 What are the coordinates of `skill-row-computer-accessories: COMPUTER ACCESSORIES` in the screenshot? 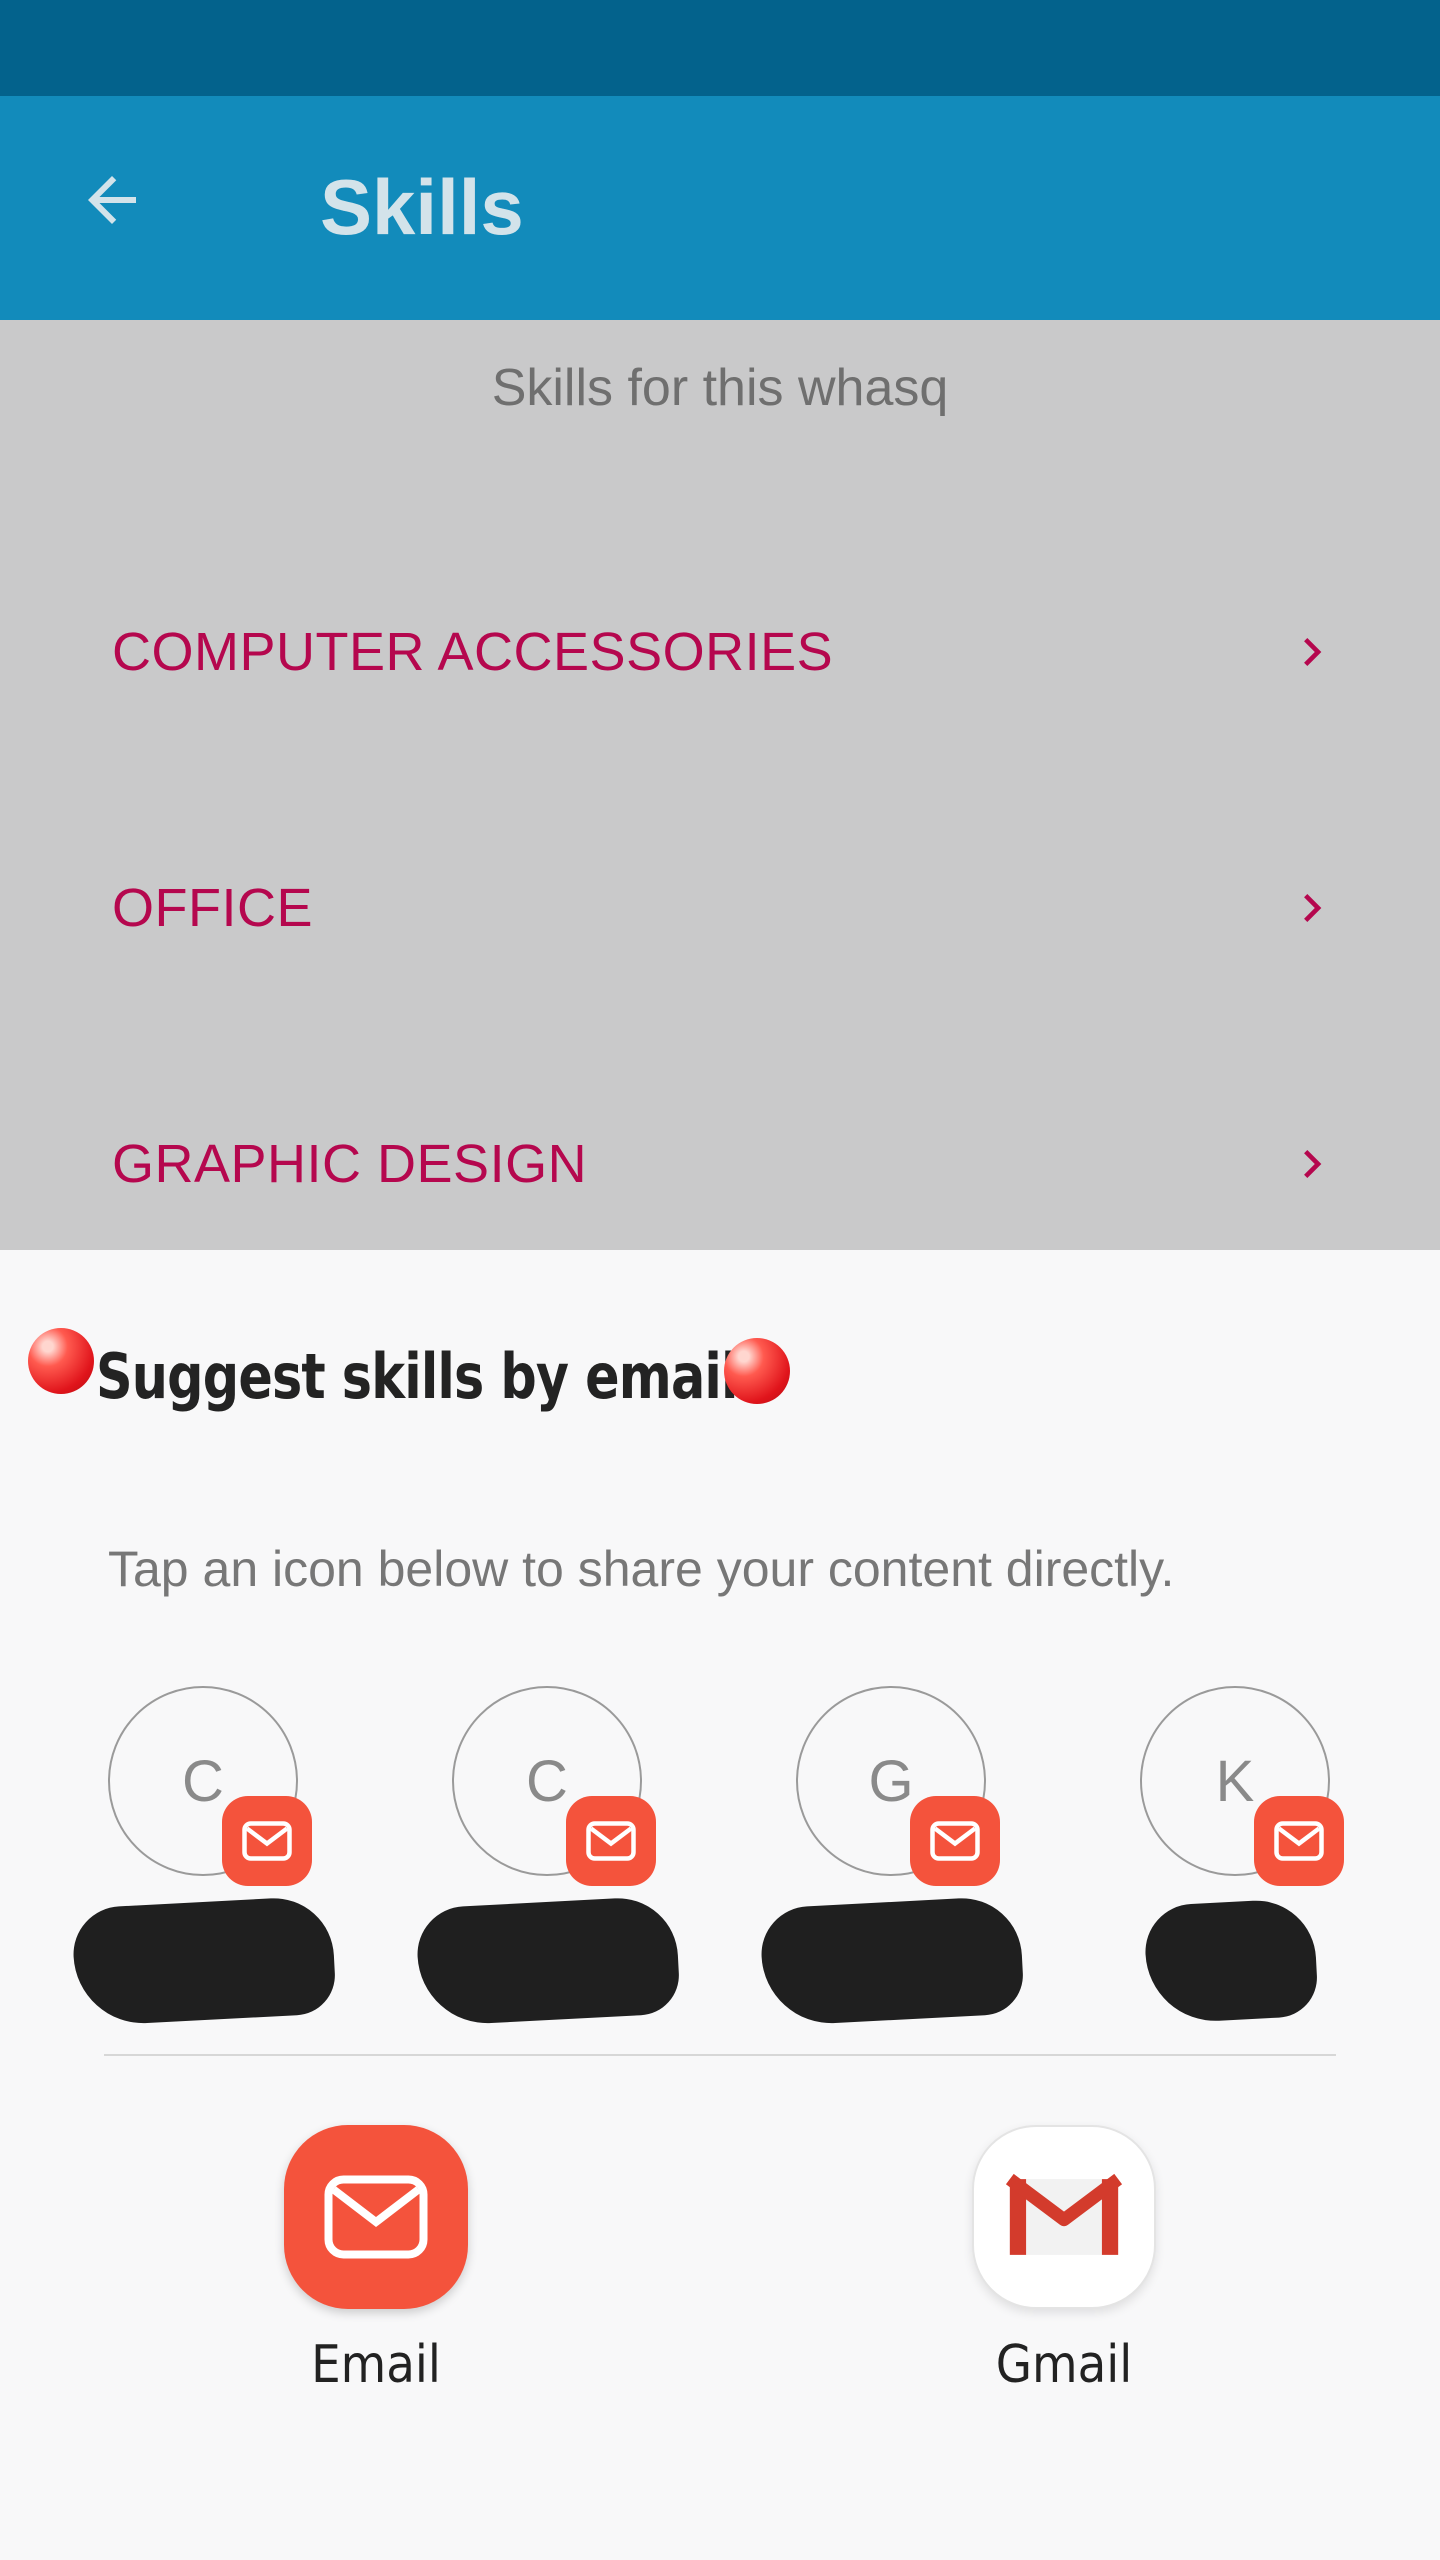 It's located at (720, 652).